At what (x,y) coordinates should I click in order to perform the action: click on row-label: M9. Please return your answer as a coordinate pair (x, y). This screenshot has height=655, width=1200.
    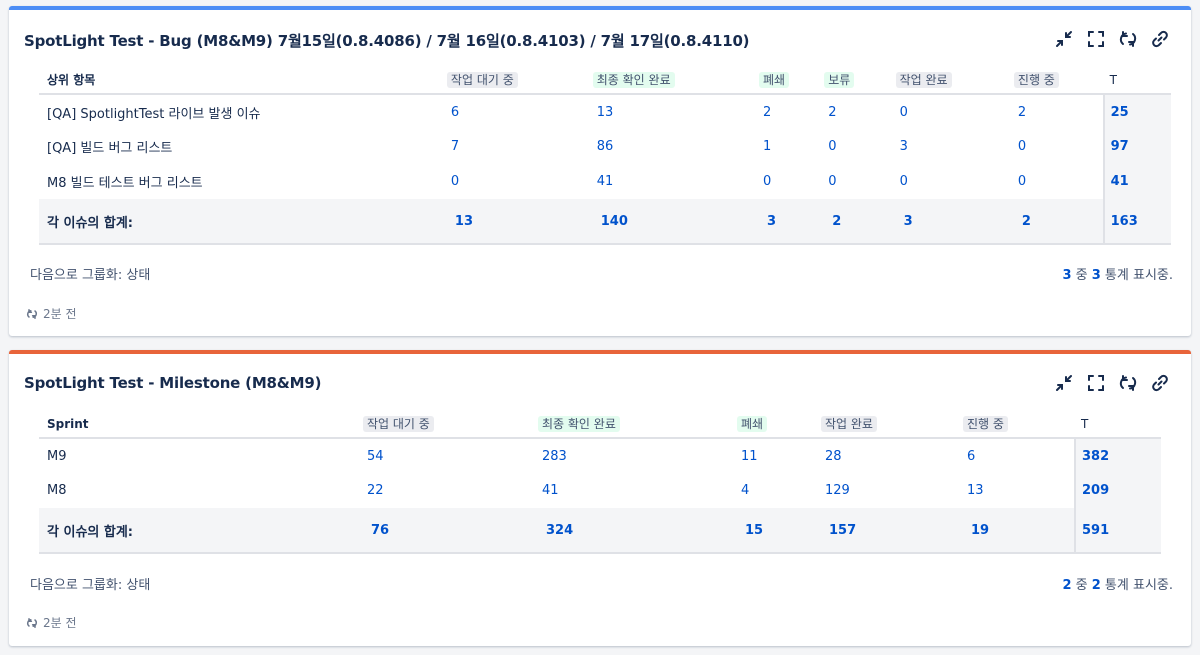
    Looking at the image, I should click on (57, 456).